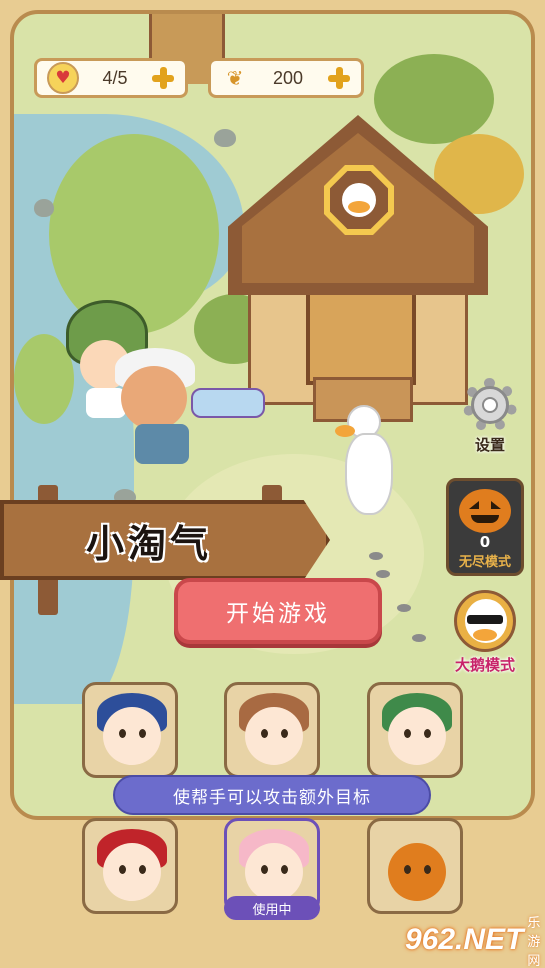 The height and width of the screenshot is (968, 545). Describe the element at coordinates (534, 941) in the screenshot. I see `watermark-sub: 乐游网` at that location.